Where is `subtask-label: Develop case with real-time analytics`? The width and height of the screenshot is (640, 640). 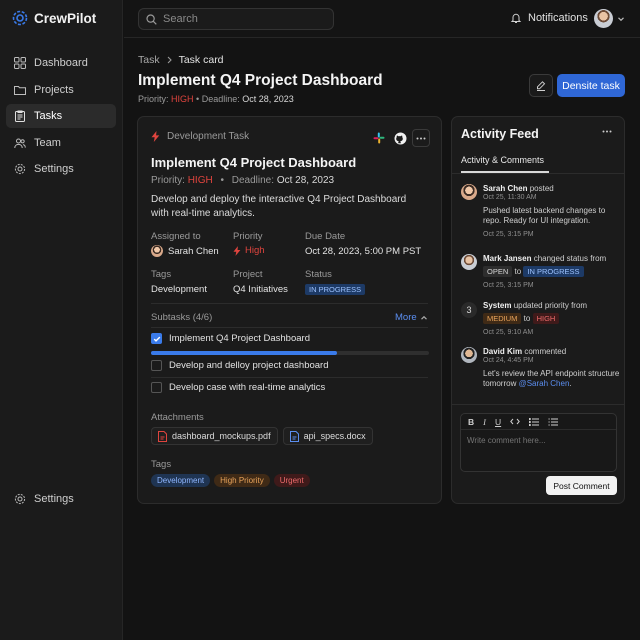
subtask-label: Develop case with real-time analytics is located at coordinates (247, 387).